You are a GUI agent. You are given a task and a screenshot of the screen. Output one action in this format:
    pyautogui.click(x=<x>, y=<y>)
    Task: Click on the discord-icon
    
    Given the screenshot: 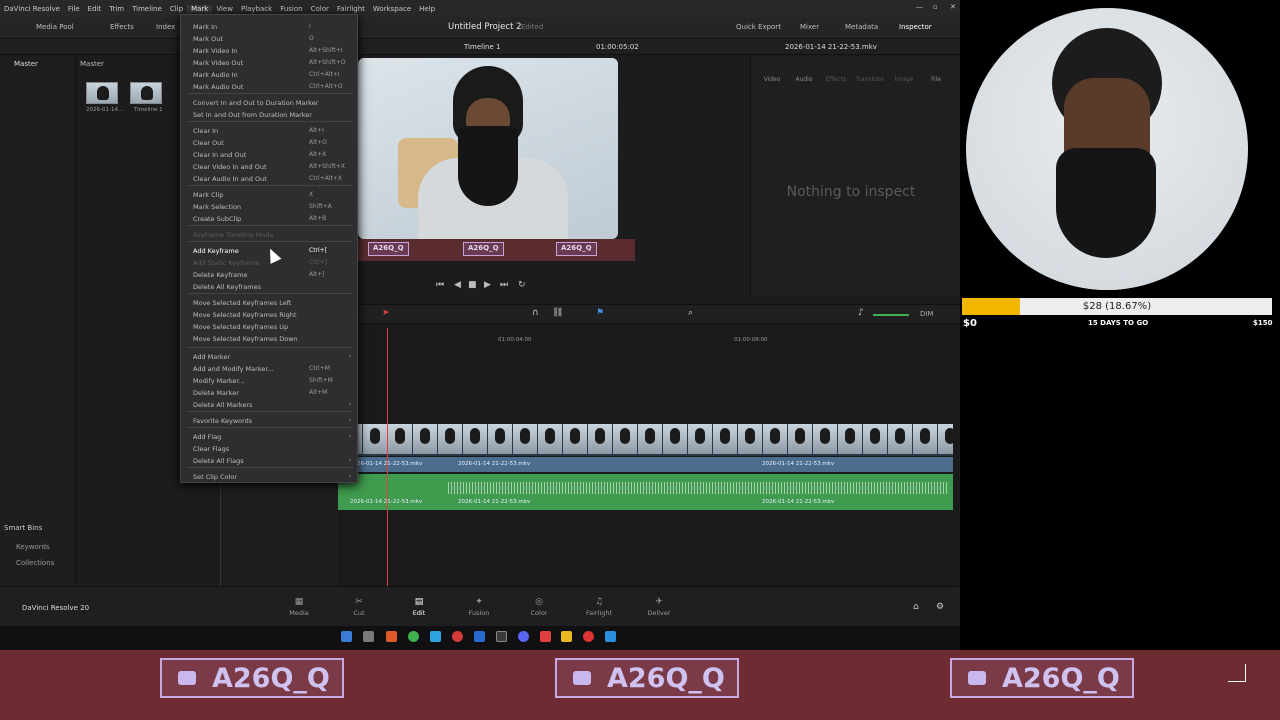 What is the action you would take?
    pyautogui.click(x=523, y=636)
    